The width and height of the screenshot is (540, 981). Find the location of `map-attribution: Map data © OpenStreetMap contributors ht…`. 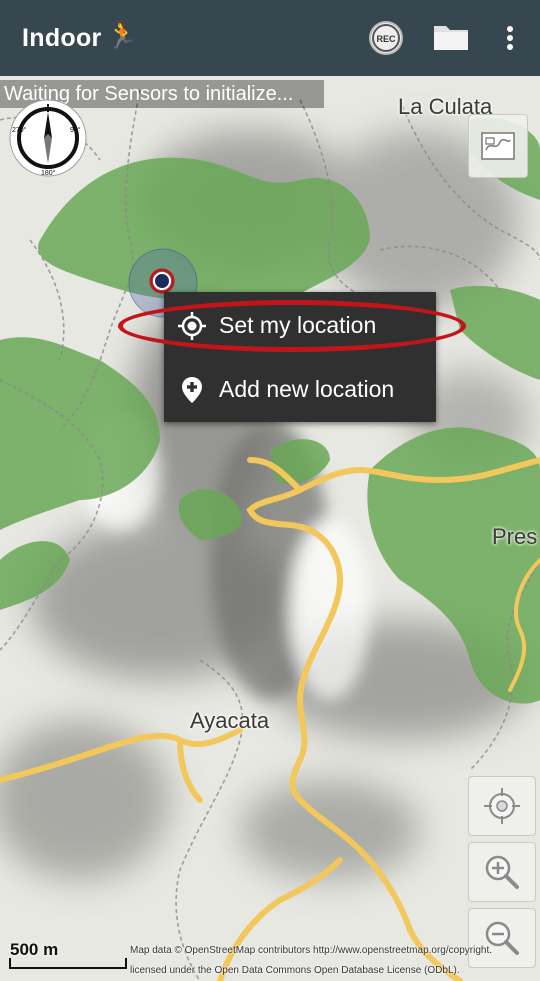

map-attribution: Map data © OpenStreetMap contributors ht… is located at coordinates (335, 961).